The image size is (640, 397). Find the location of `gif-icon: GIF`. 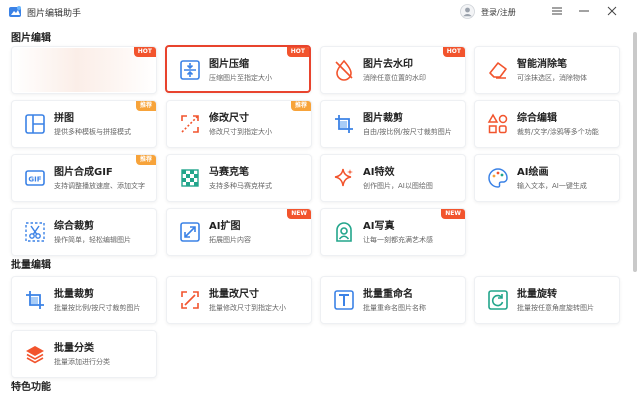

gif-icon: GIF is located at coordinates (35, 178).